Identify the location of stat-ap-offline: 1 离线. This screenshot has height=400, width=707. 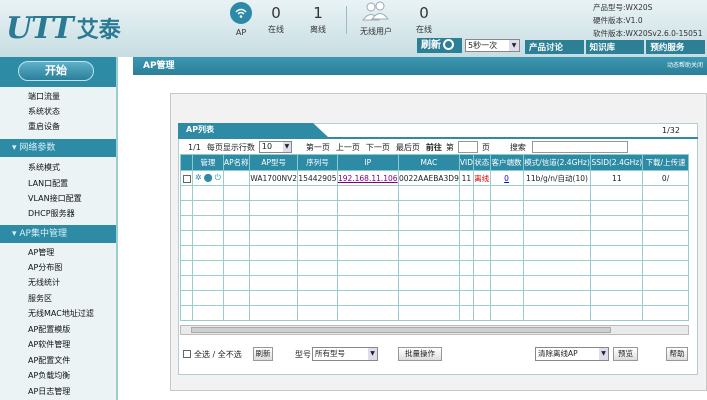
(318, 18).